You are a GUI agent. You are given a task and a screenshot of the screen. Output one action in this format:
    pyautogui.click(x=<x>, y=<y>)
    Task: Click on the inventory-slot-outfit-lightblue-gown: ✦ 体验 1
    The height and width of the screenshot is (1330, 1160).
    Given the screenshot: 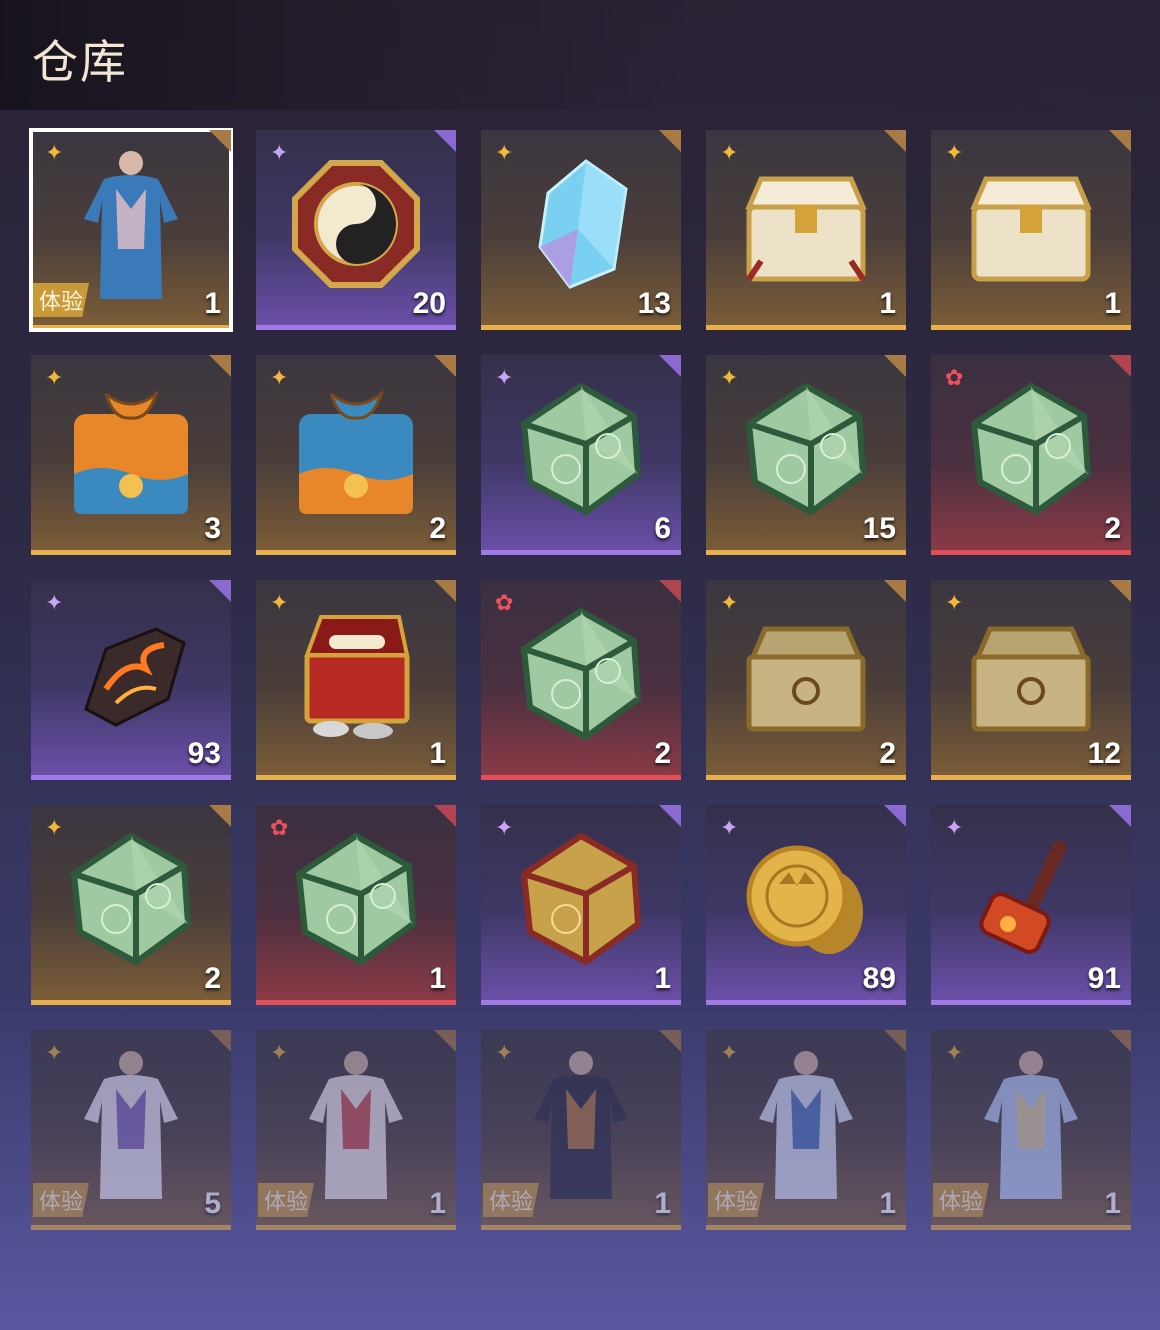 What is the action you would take?
    pyautogui.click(x=1031, y=1130)
    